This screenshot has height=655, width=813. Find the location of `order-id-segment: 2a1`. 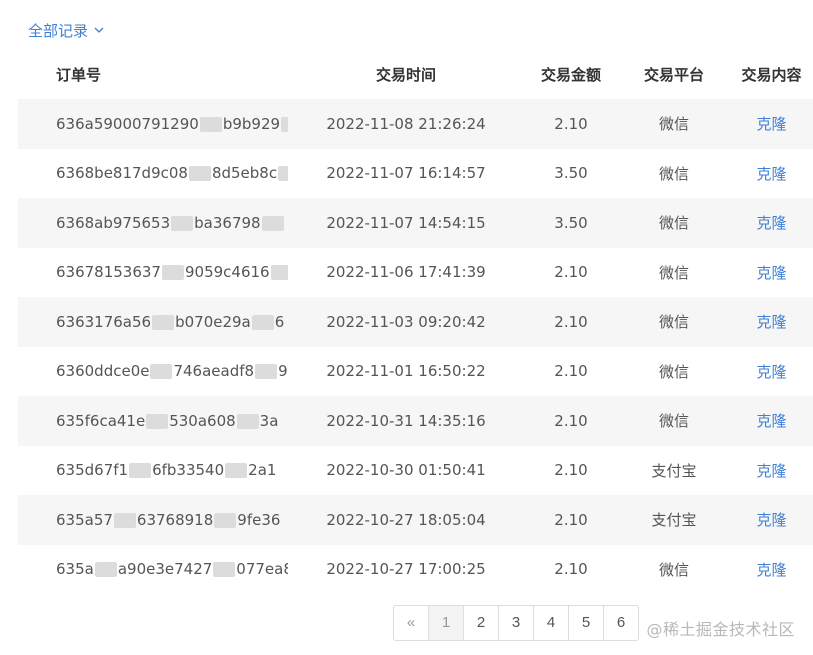

order-id-segment: 2a1 is located at coordinates (262, 470).